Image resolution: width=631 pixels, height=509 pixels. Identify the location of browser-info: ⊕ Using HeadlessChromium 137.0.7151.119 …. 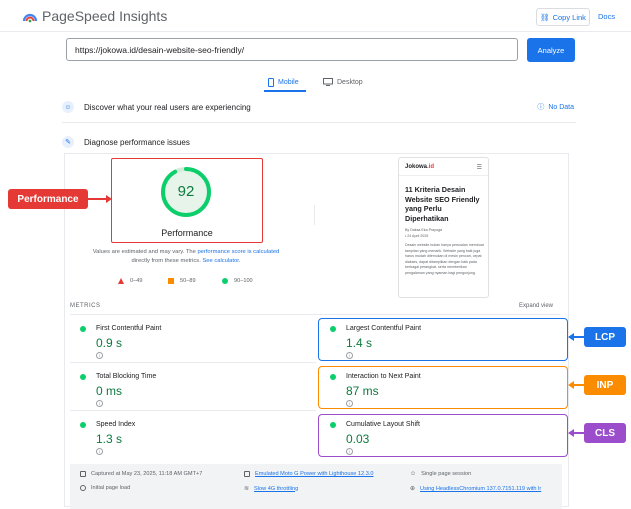
(485, 489).